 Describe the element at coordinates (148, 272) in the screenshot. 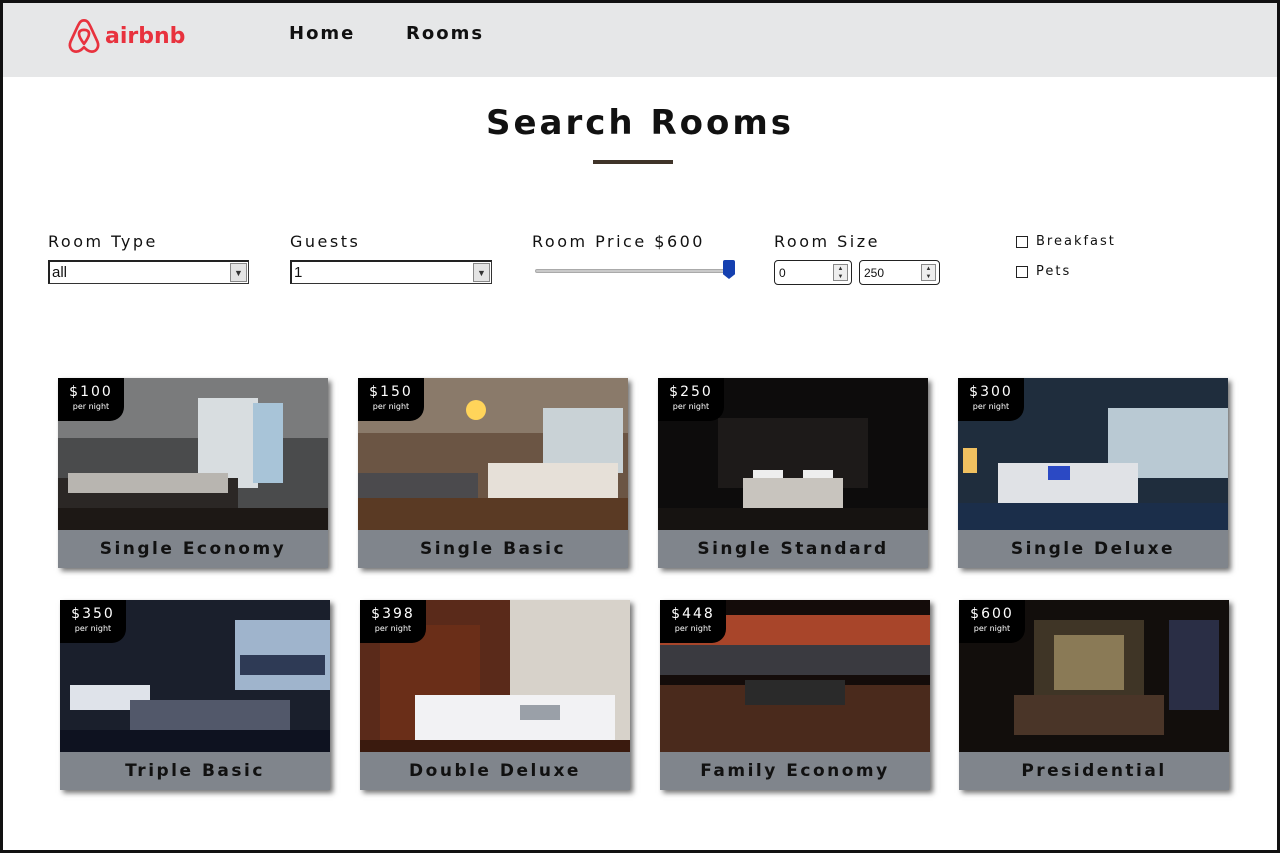

I see `room-type-select: all ▼` at that location.